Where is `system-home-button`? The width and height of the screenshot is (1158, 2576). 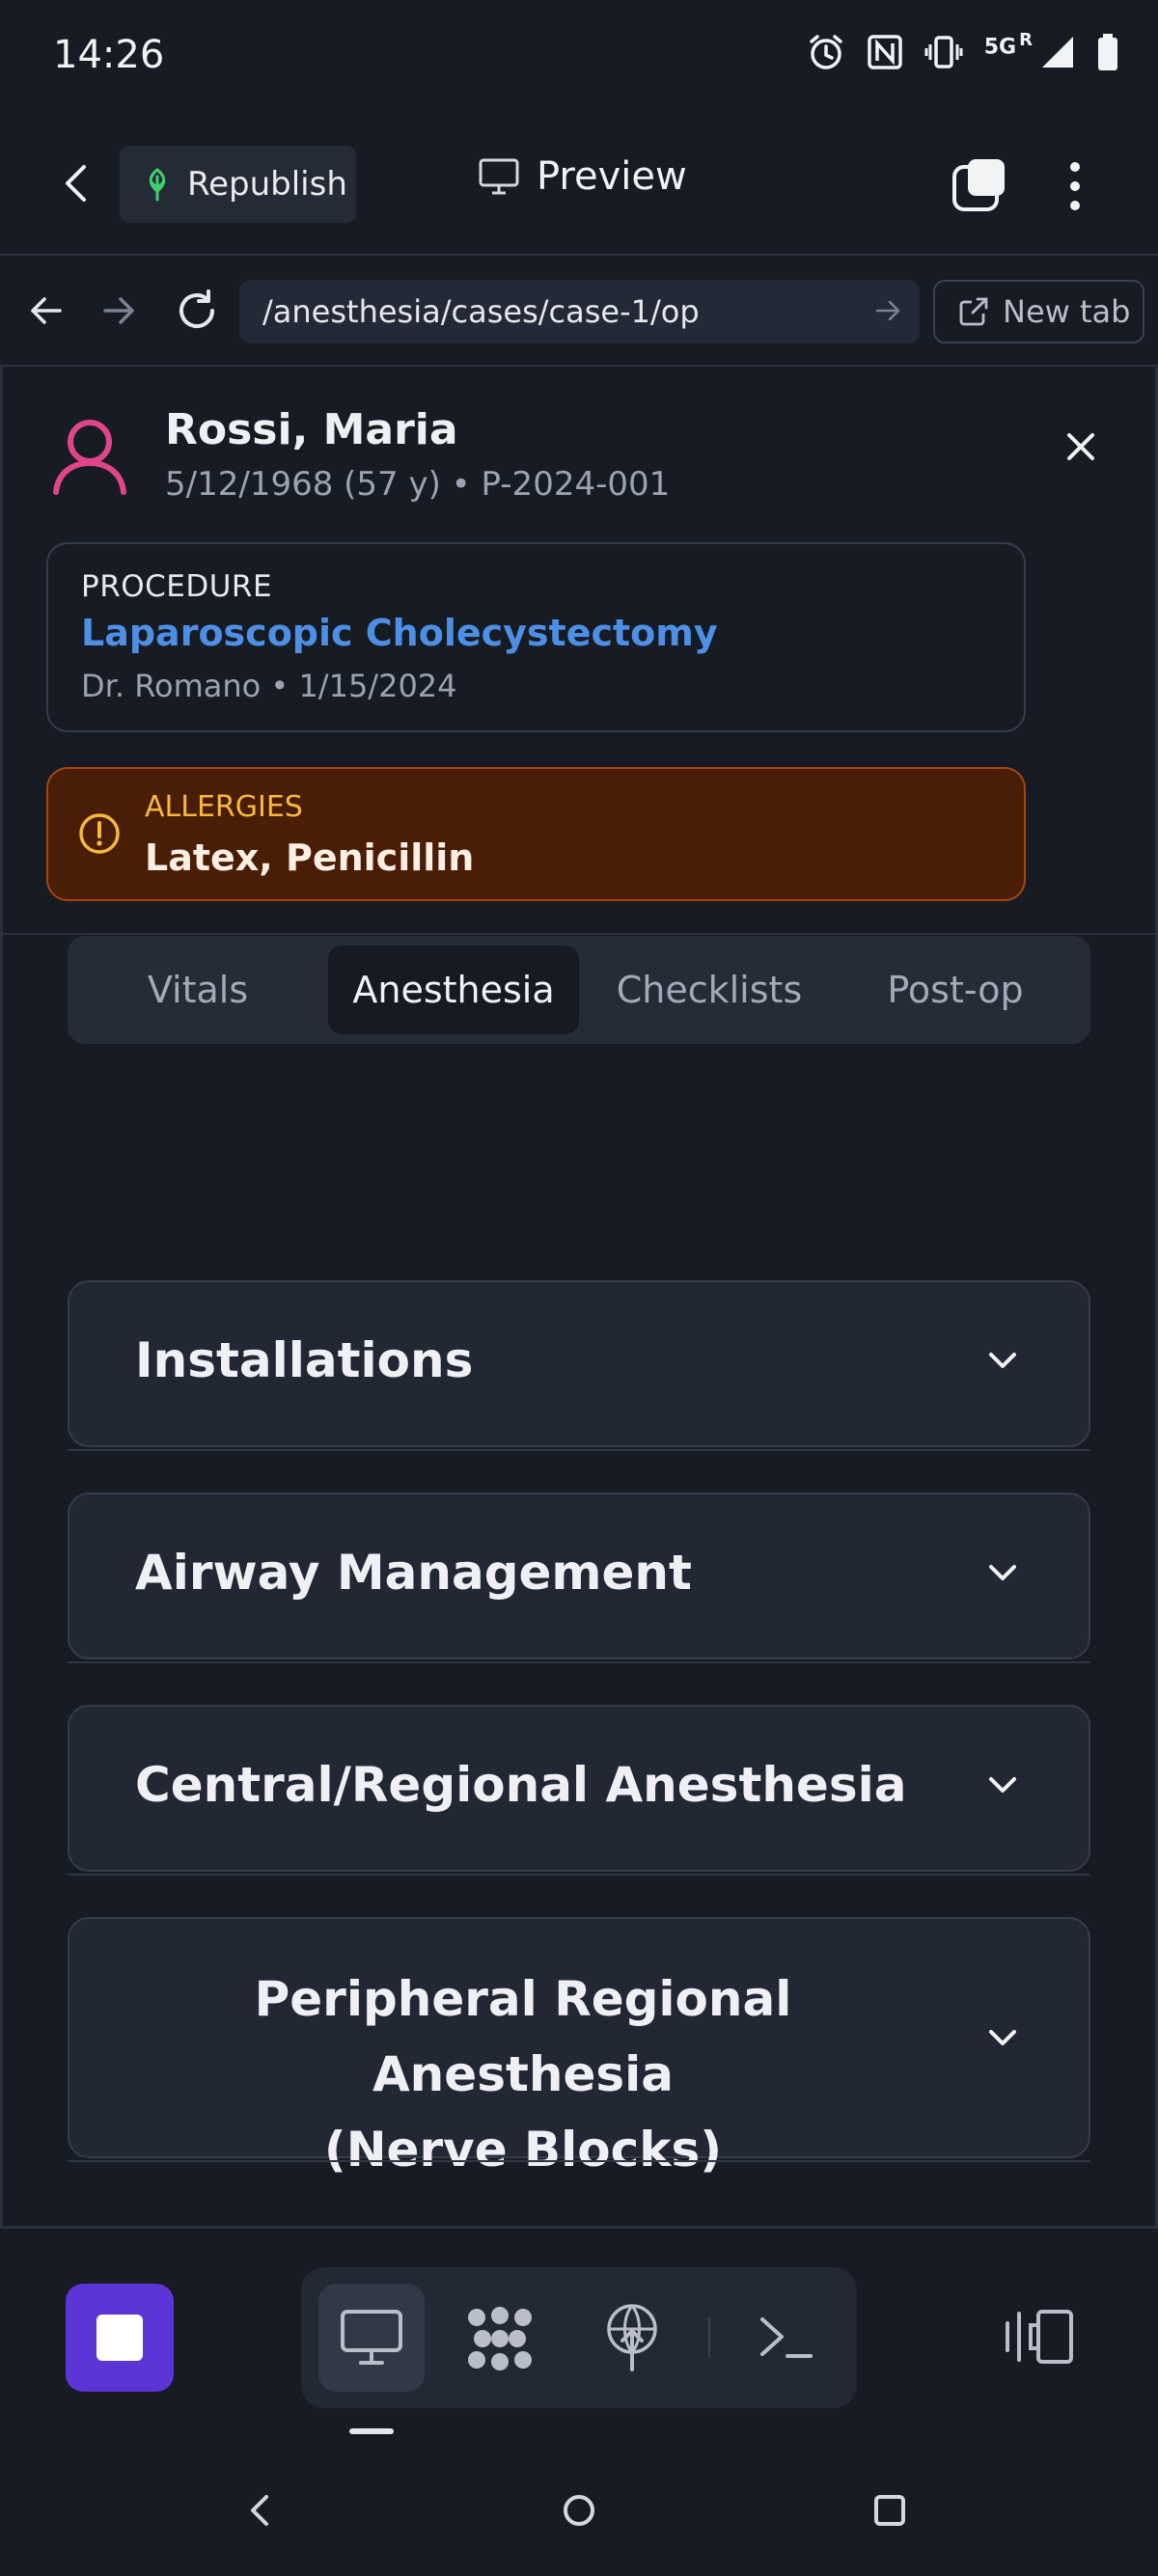
system-home-button is located at coordinates (579, 2511).